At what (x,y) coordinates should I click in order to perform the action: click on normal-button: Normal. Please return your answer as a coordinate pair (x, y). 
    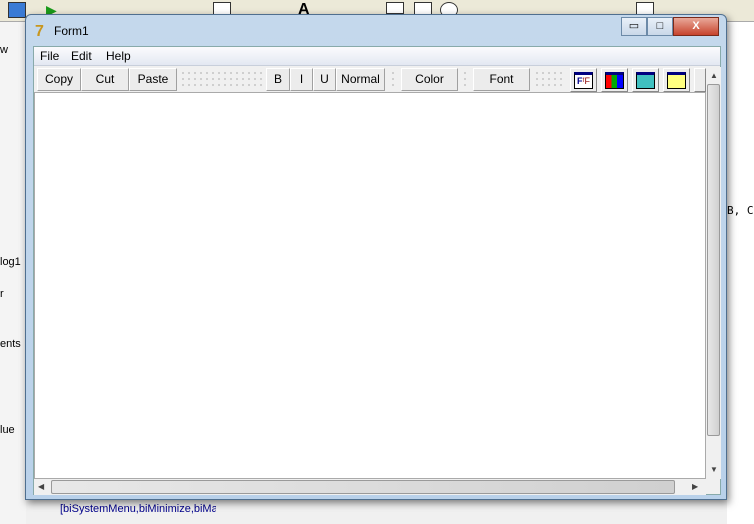
    Looking at the image, I should click on (360, 79).